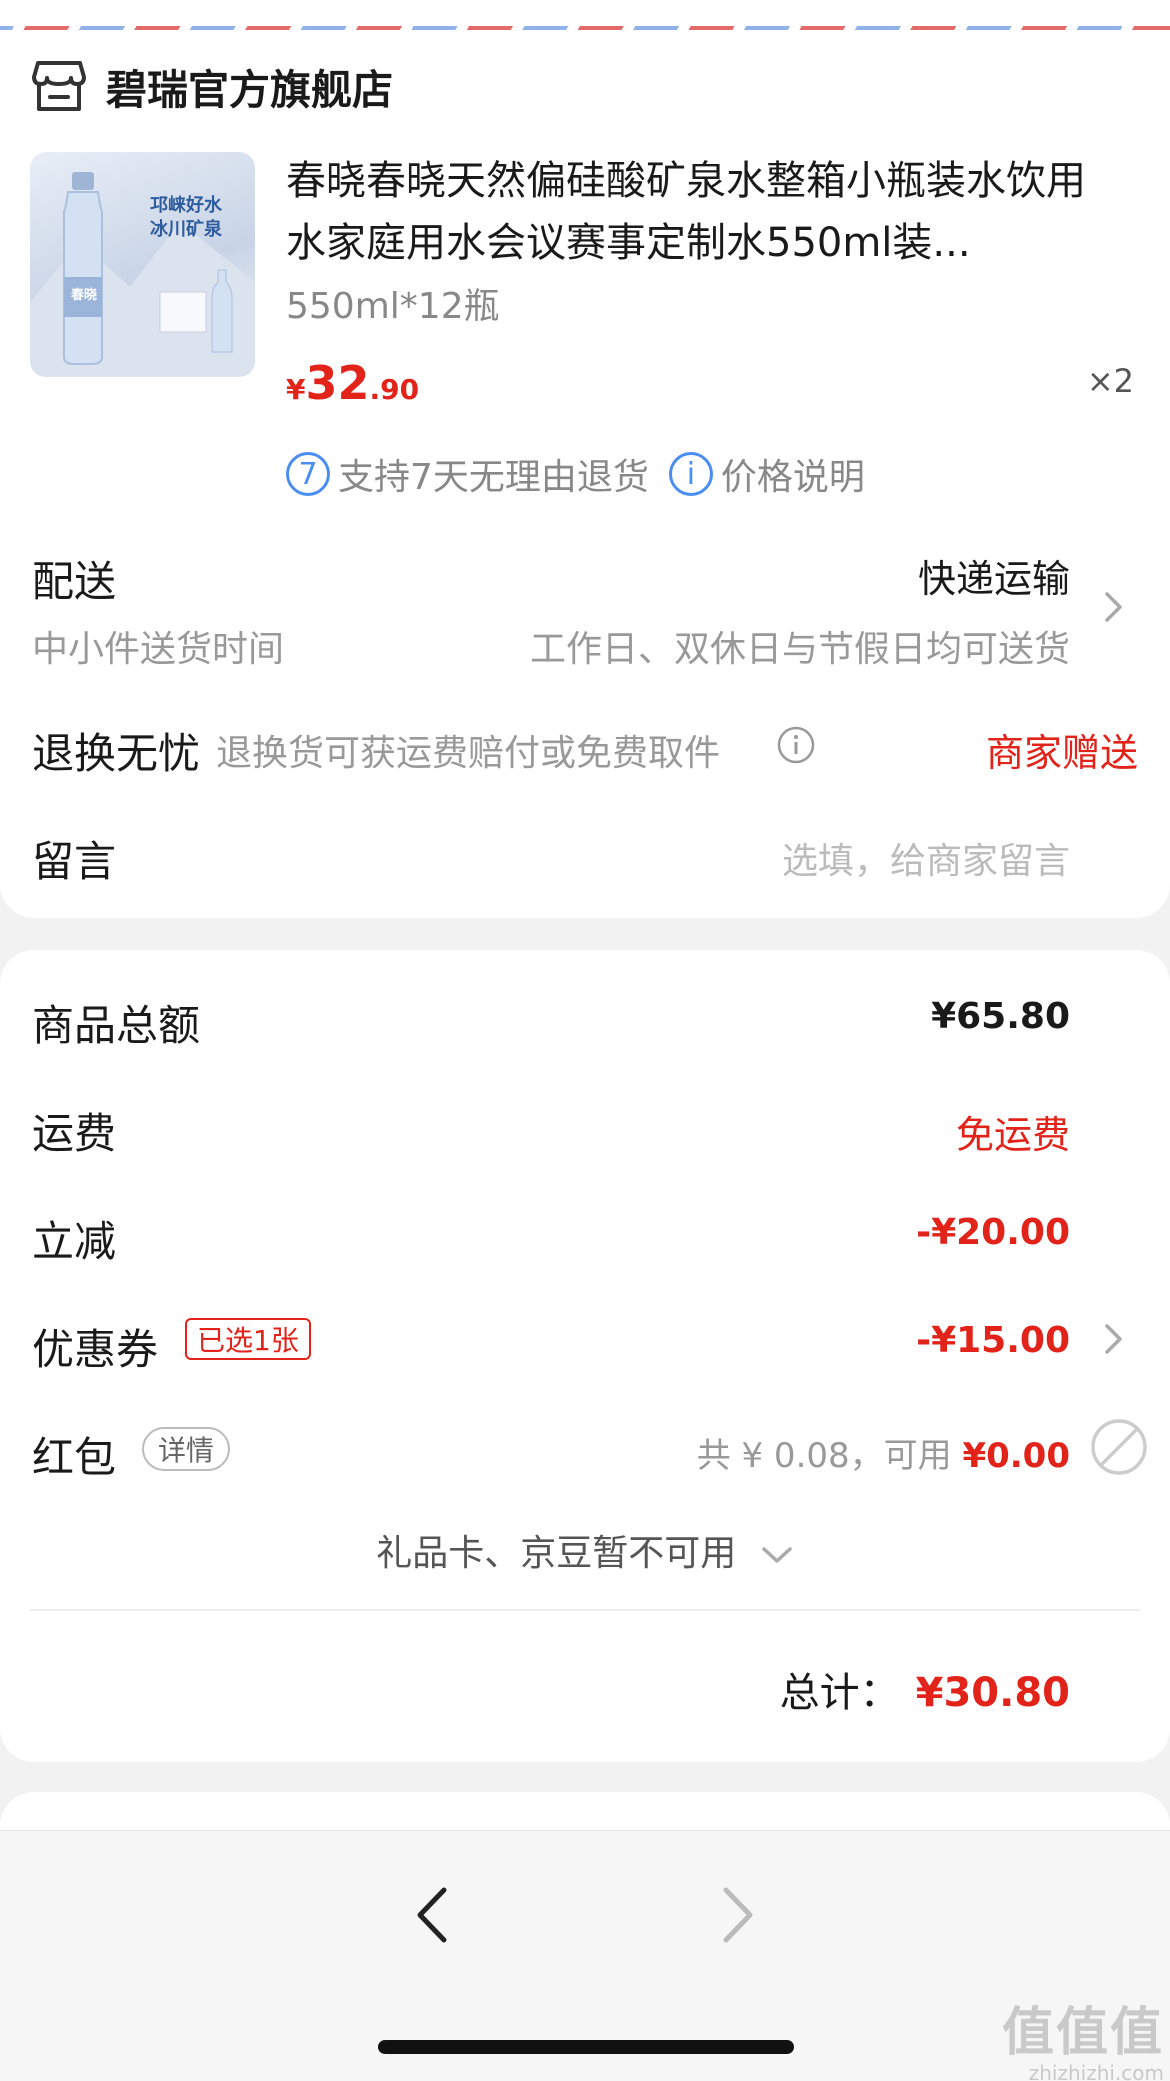 This screenshot has height=2081, width=1170. Describe the element at coordinates (586, 2047) in the screenshot. I see `home-indicator` at that location.